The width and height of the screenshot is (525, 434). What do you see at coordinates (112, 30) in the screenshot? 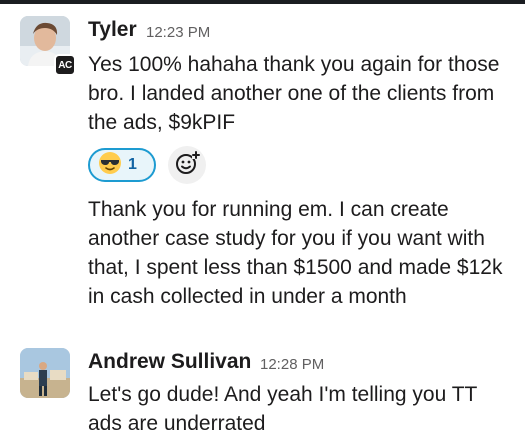
I see `author-name: Tyler` at bounding box center [112, 30].